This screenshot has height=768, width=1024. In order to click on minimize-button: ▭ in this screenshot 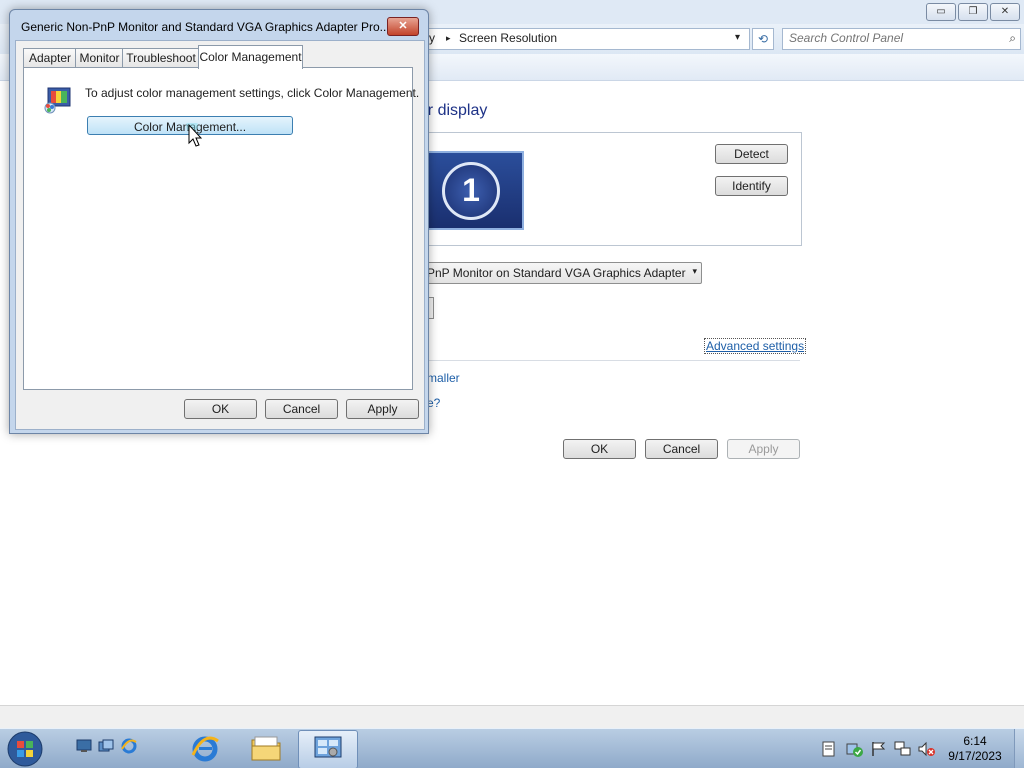, I will do `click(941, 12)`.